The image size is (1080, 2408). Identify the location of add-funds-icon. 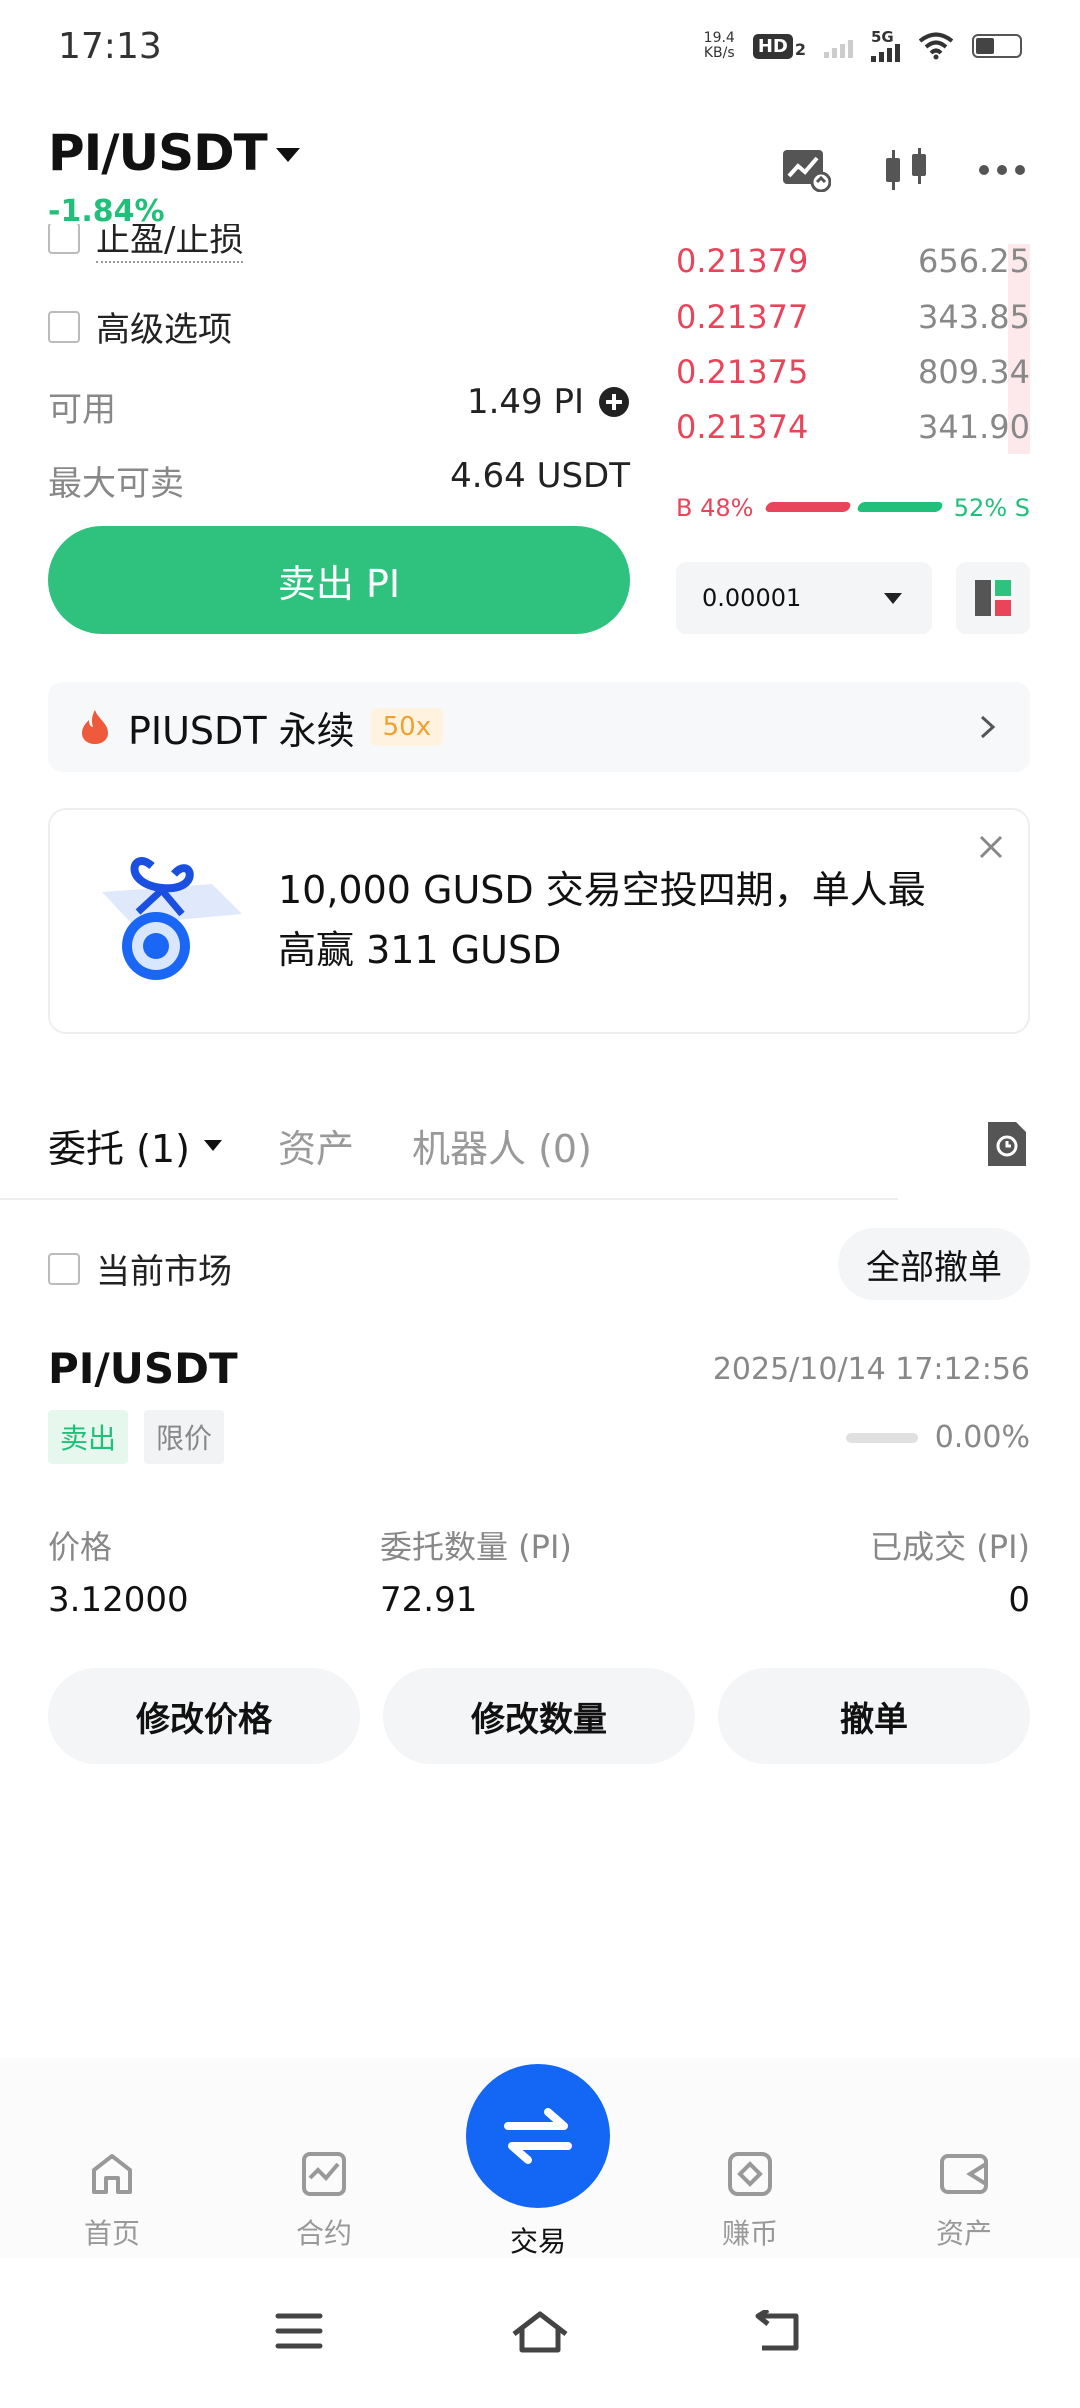
(614, 402).